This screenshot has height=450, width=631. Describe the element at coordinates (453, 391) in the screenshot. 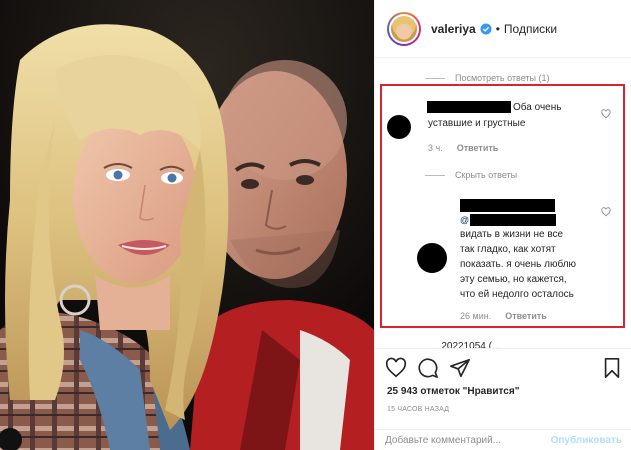

I see `likes-count: 25 943 отметок "Нравится"` at that location.